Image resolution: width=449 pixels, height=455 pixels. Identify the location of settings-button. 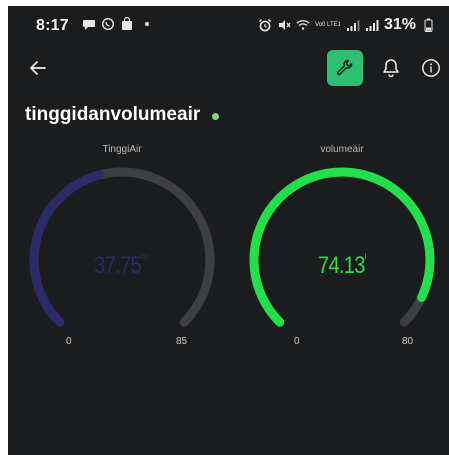
(345, 68).